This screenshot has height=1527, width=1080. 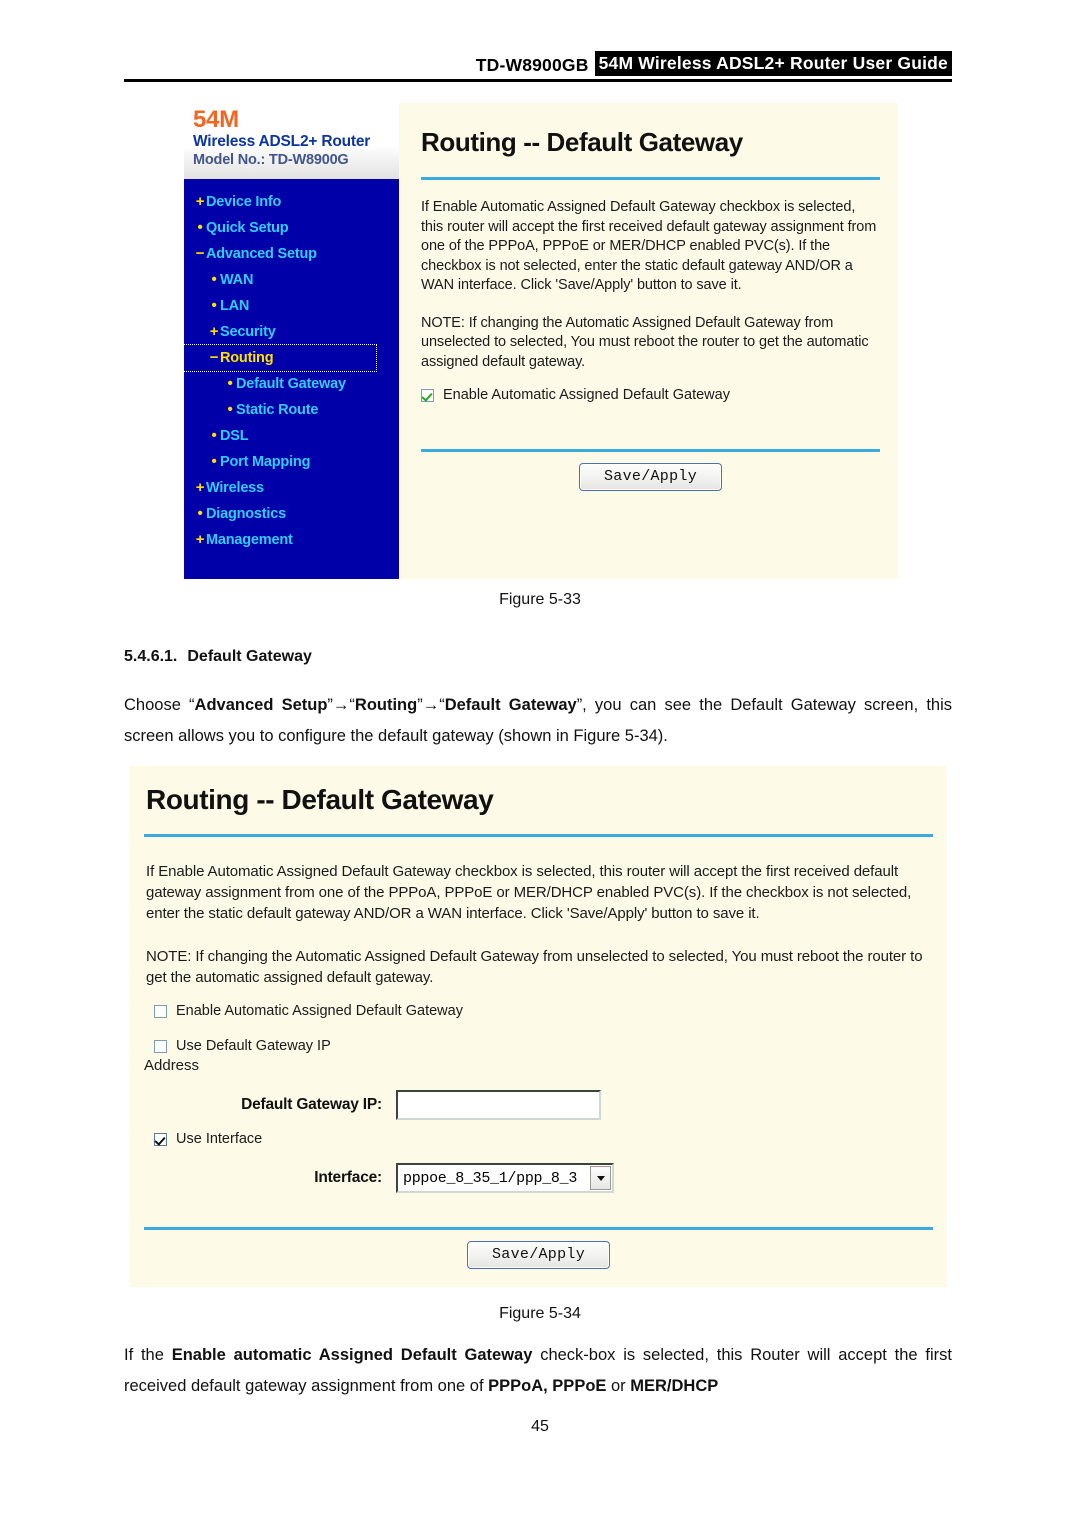 What do you see at coordinates (320, 799) in the screenshot?
I see `fig34-panel-title: Routing -- Default Gateway` at bounding box center [320, 799].